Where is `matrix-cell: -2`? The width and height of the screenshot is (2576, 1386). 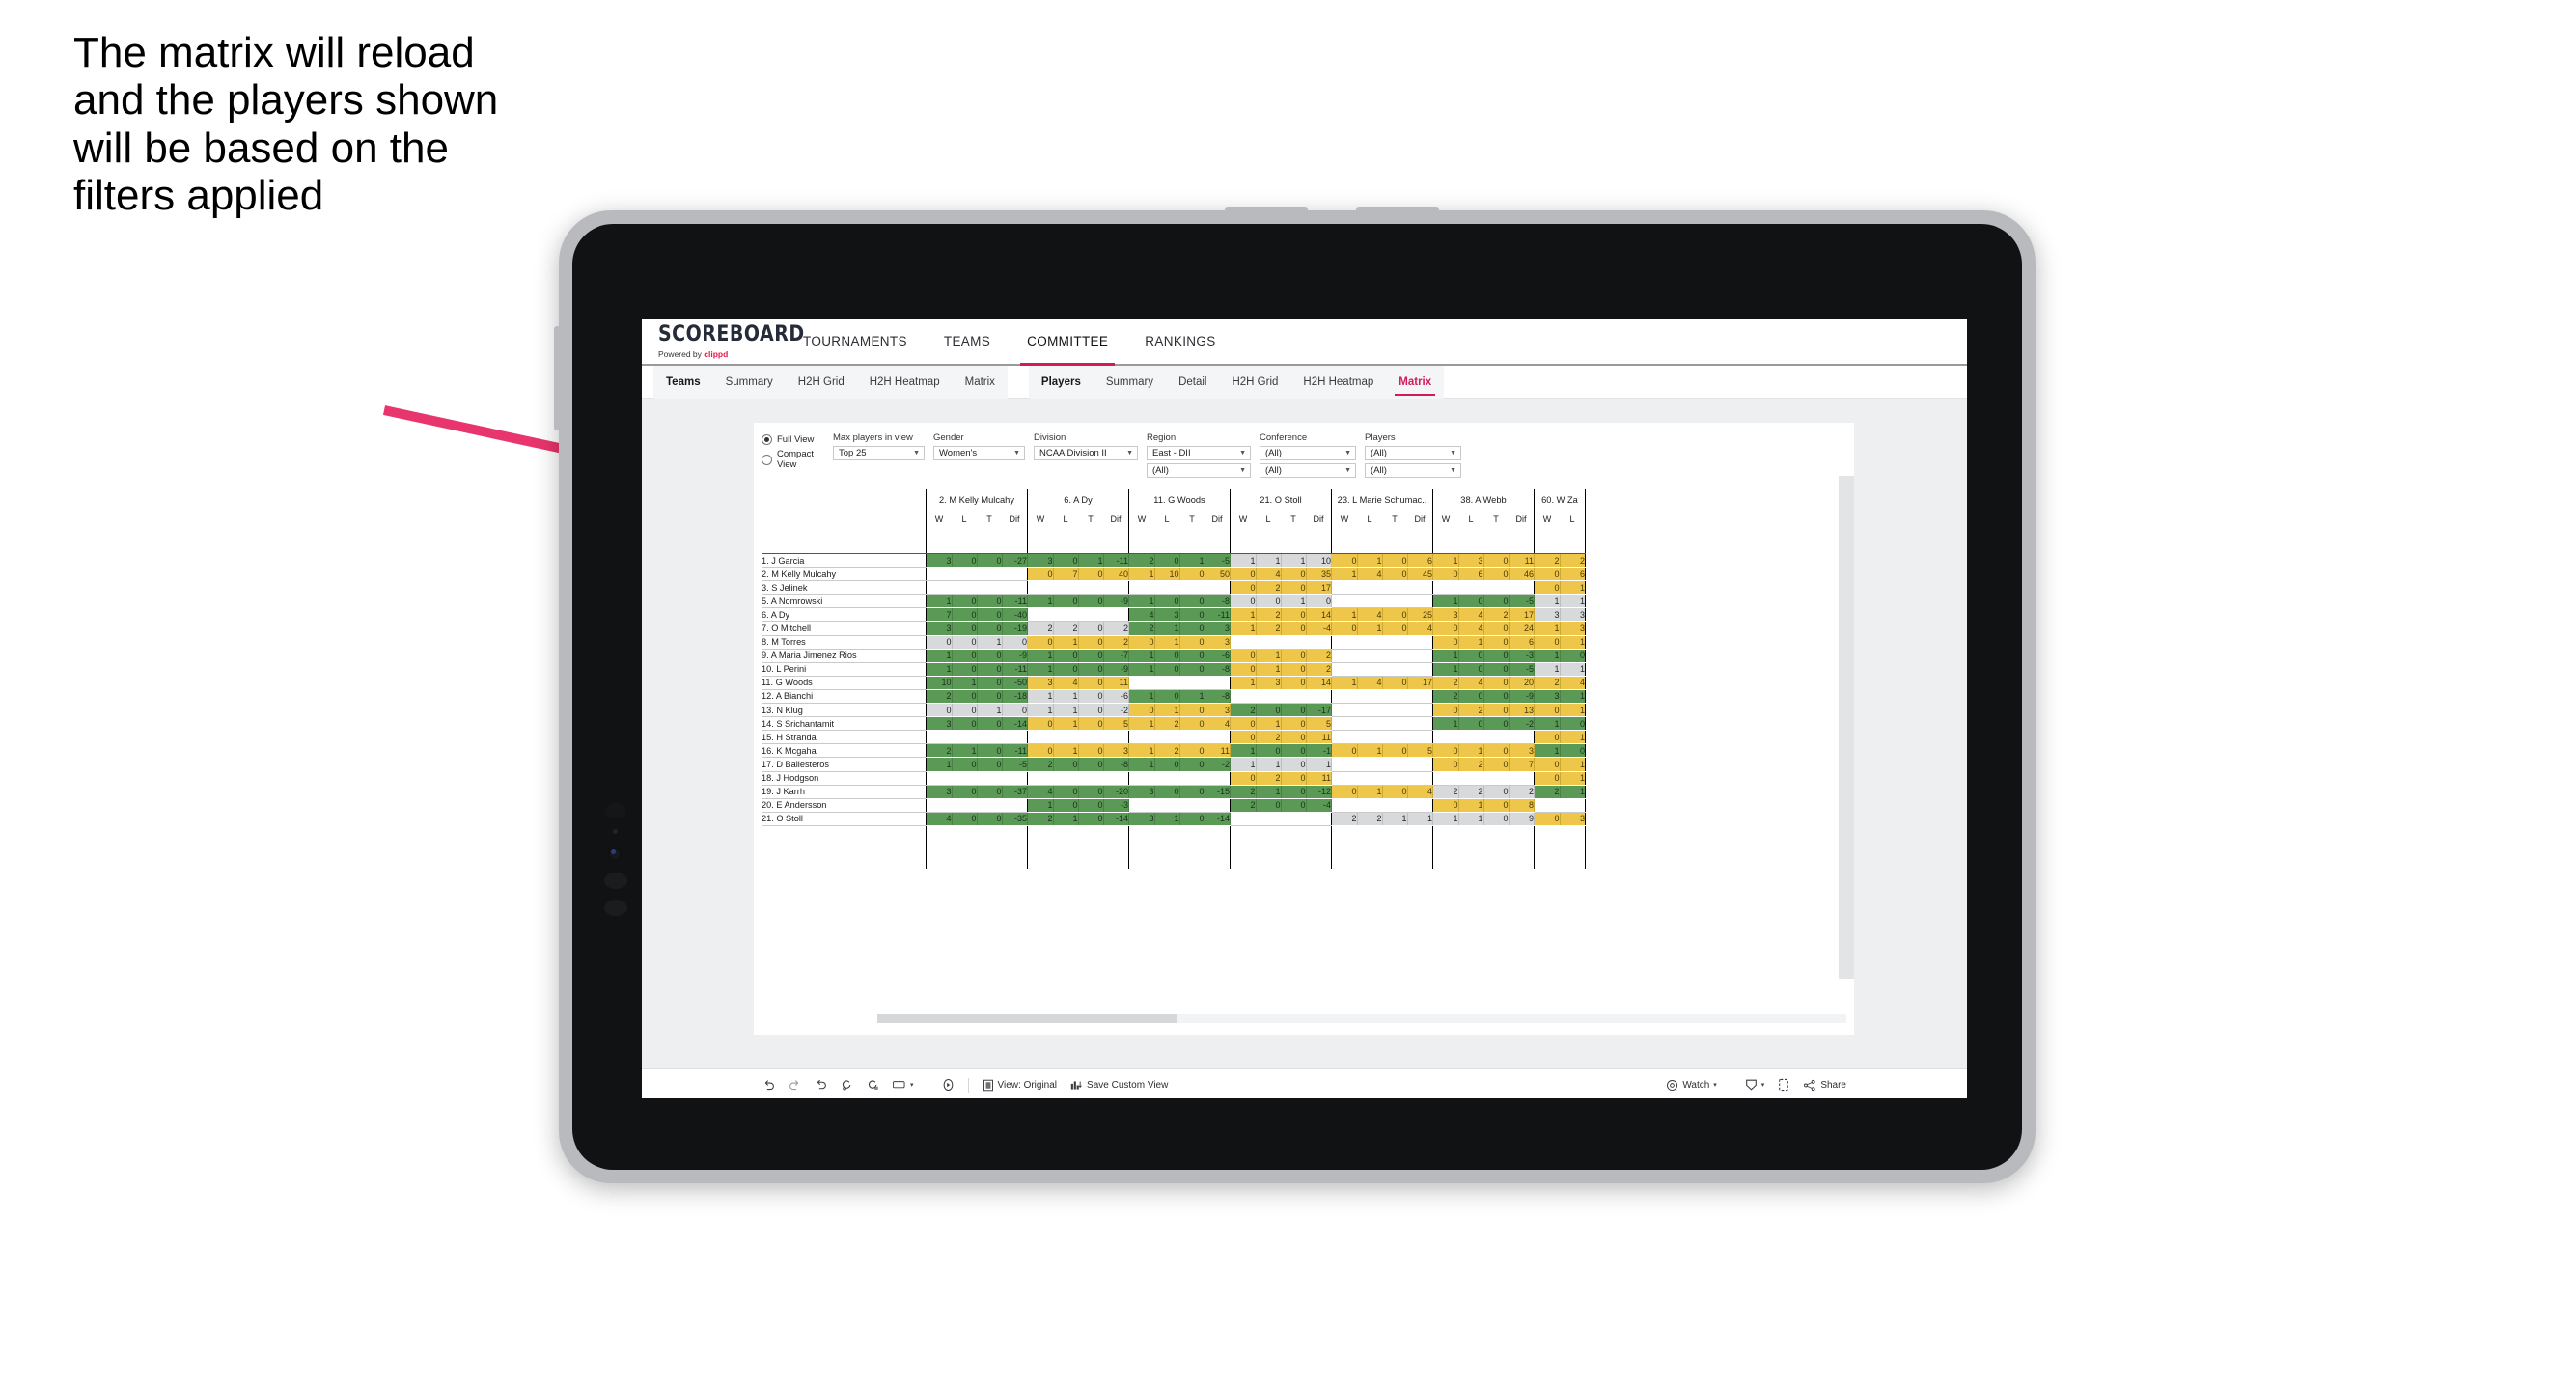 matrix-cell: -2 is located at coordinates (1522, 724).